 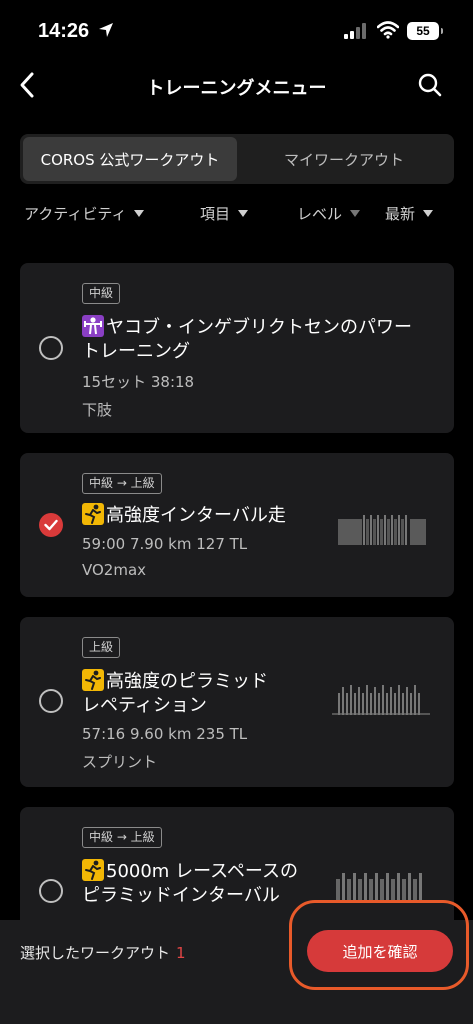 What do you see at coordinates (136, 351) in the screenshot?
I see `workout-title-line2: トレーニング` at bounding box center [136, 351].